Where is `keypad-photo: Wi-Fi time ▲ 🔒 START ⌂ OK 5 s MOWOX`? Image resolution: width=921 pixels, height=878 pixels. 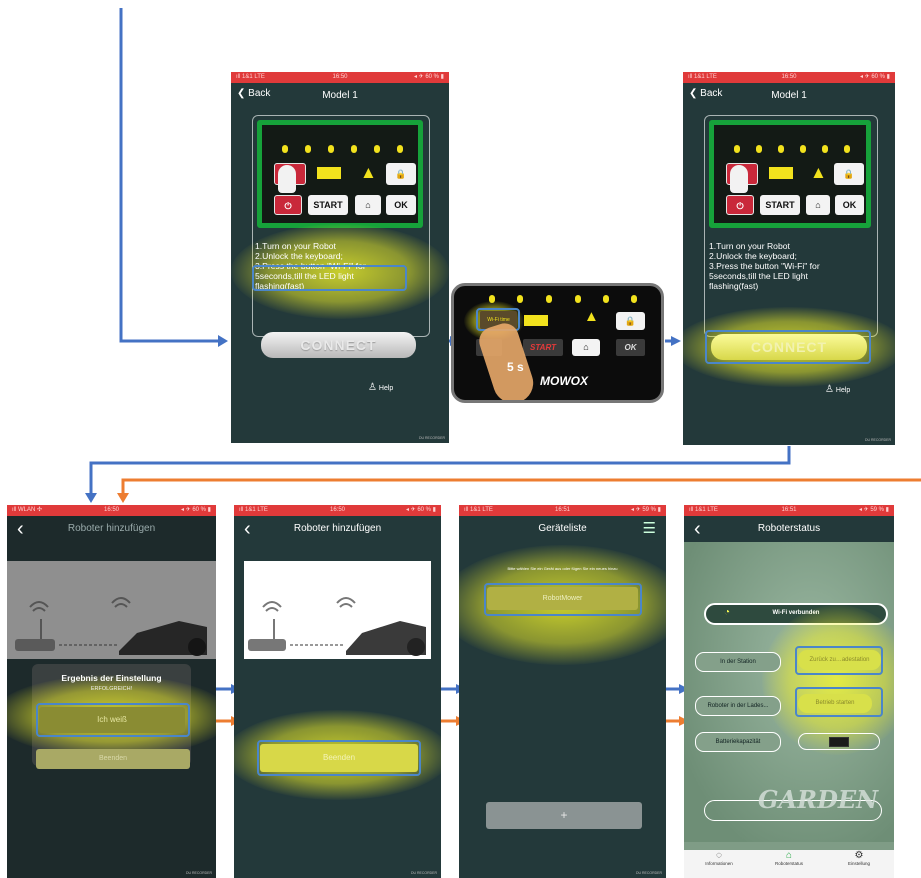 keypad-photo: Wi-Fi time ▲ 🔒 START ⌂ OK 5 s MOWOX is located at coordinates (557, 343).